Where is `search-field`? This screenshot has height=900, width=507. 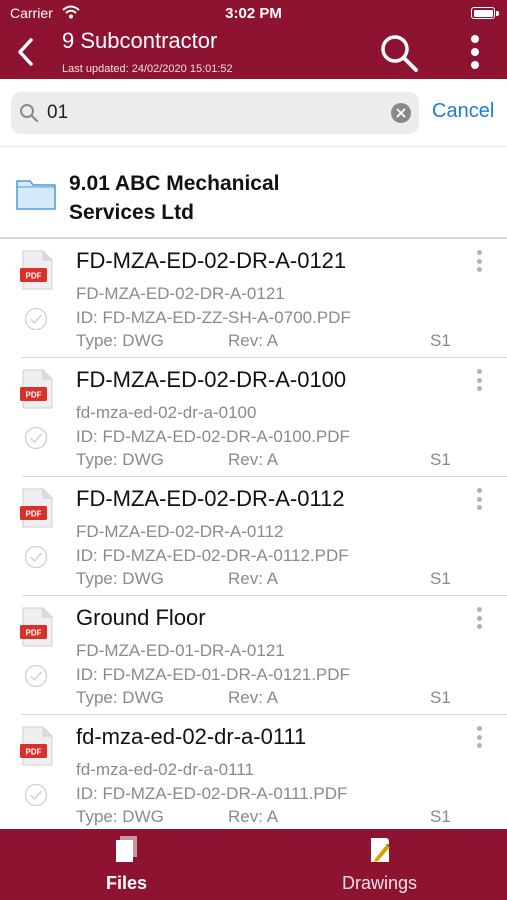 search-field is located at coordinates (215, 113).